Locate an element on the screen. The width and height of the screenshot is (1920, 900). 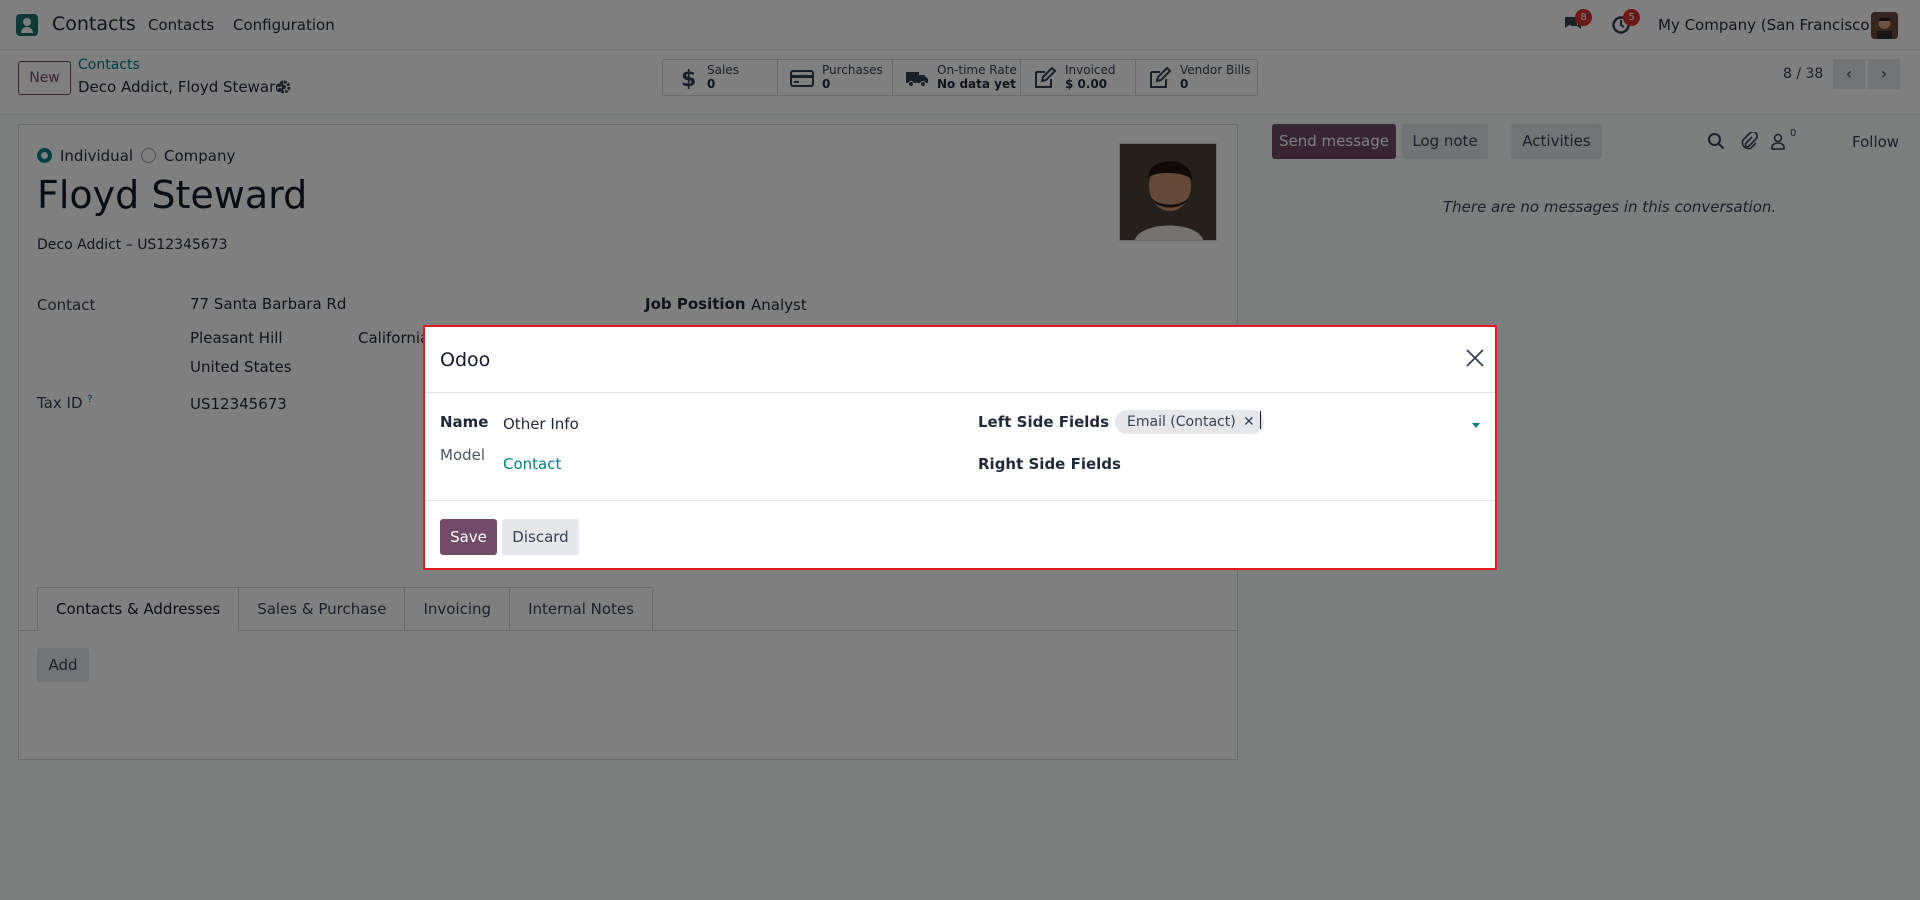
field-tag-email-contact: Email (Contact) ✕ is located at coordinates (1189, 422).